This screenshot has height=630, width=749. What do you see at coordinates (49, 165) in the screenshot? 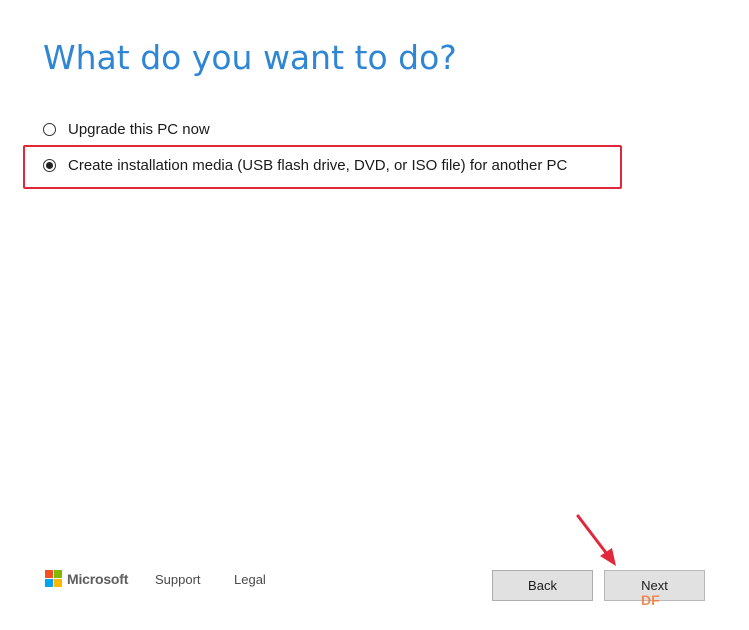
I see `radio-button-checked` at bounding box center [49, 165].